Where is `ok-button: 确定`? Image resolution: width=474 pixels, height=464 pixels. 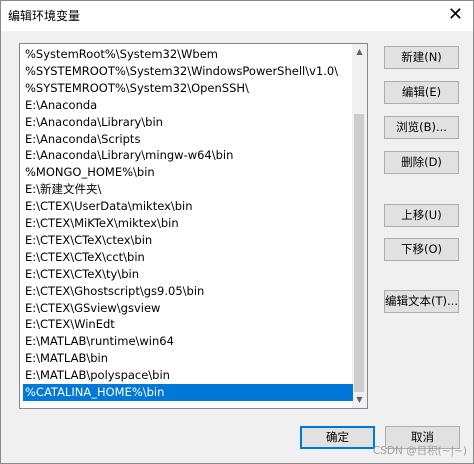
ok-button: 确定 is located at coordinates (337, 437).